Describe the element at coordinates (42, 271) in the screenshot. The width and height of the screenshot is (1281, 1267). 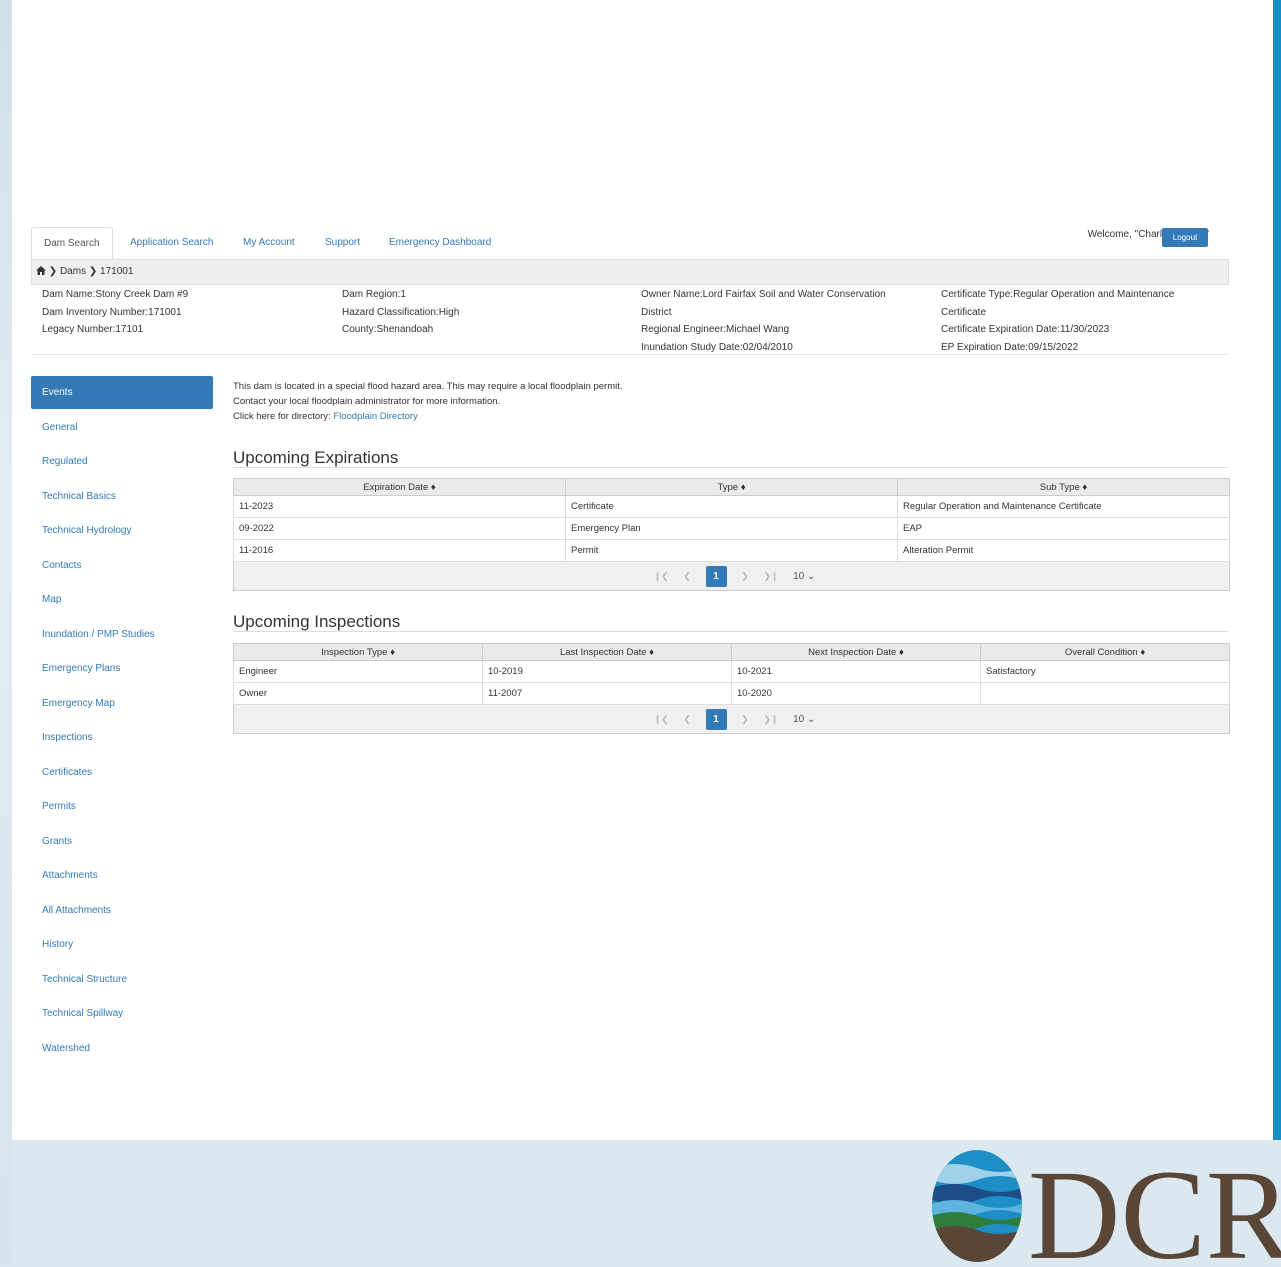
I see `home-icon` at that location.